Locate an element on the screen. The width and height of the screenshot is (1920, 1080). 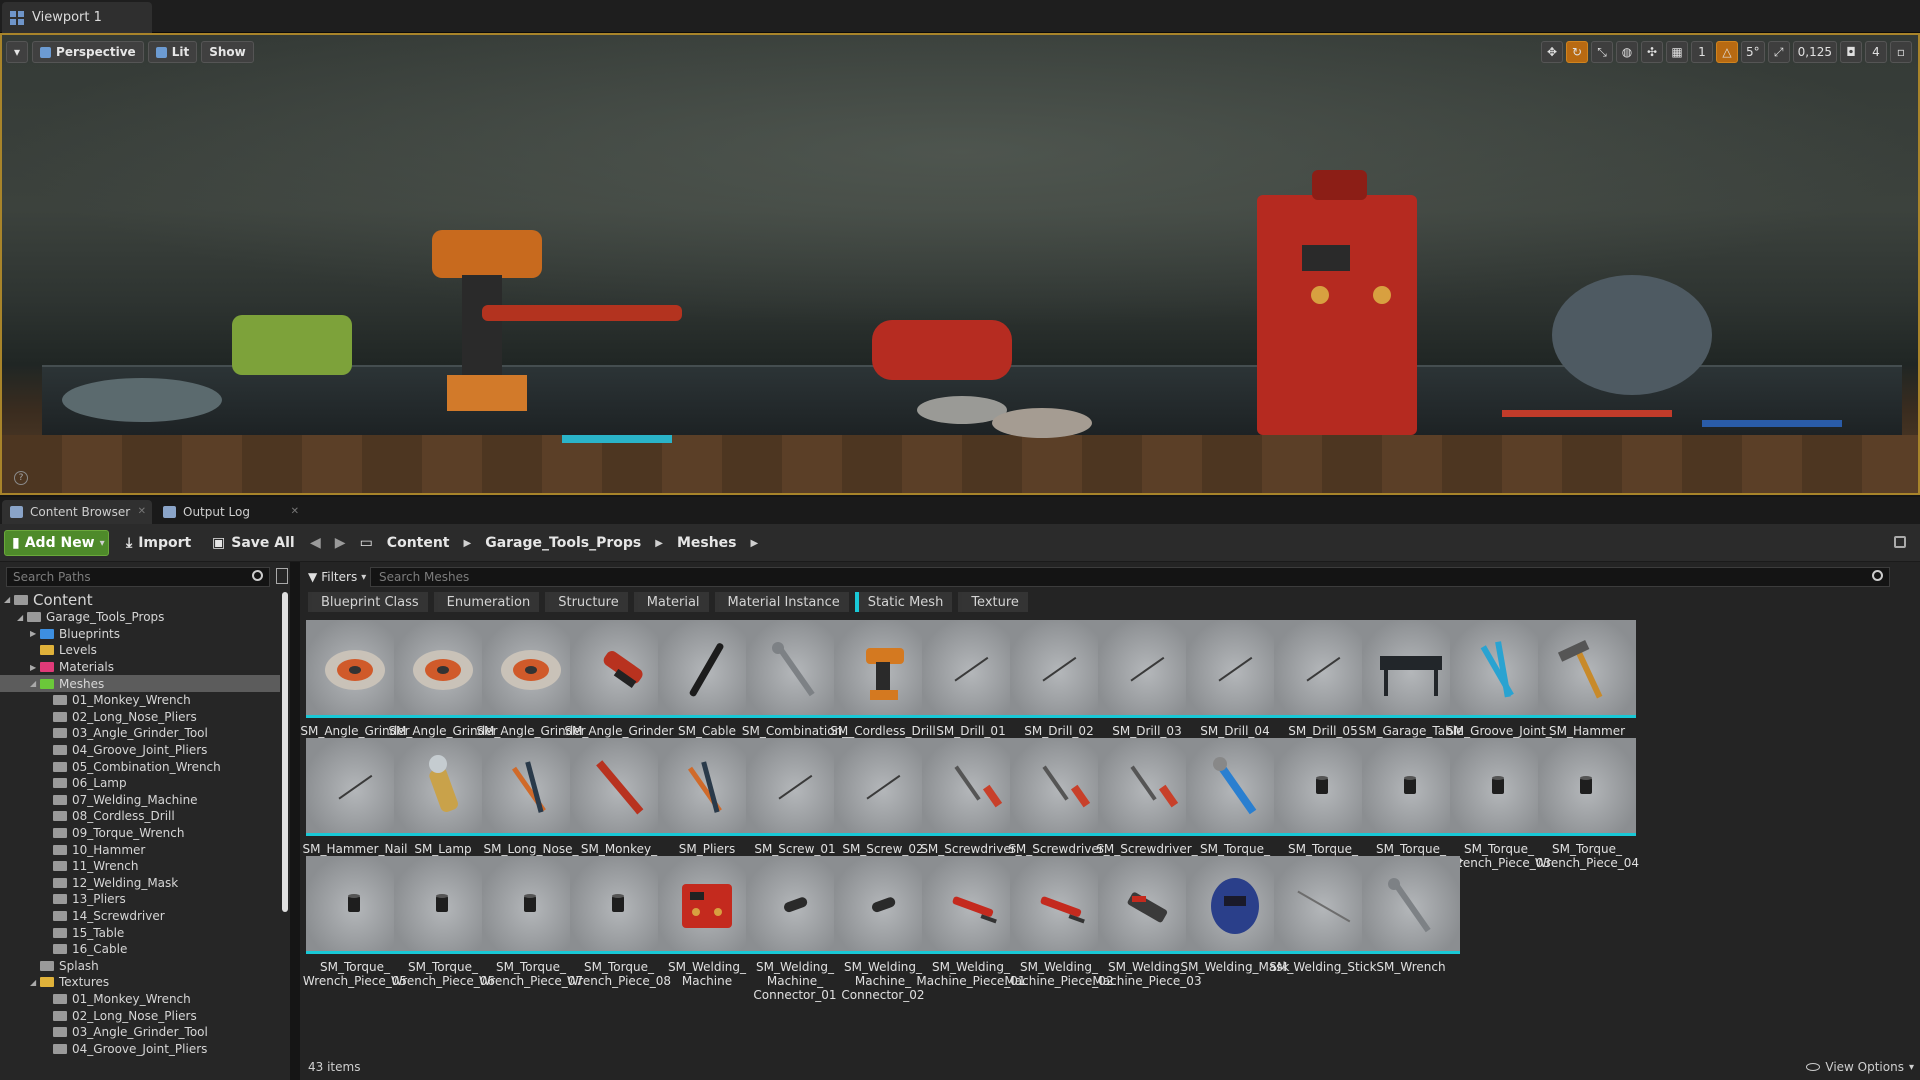
asset-tile: SM_Torque_ Wrench_Piece_04 is located at coordinates (1587, 808).